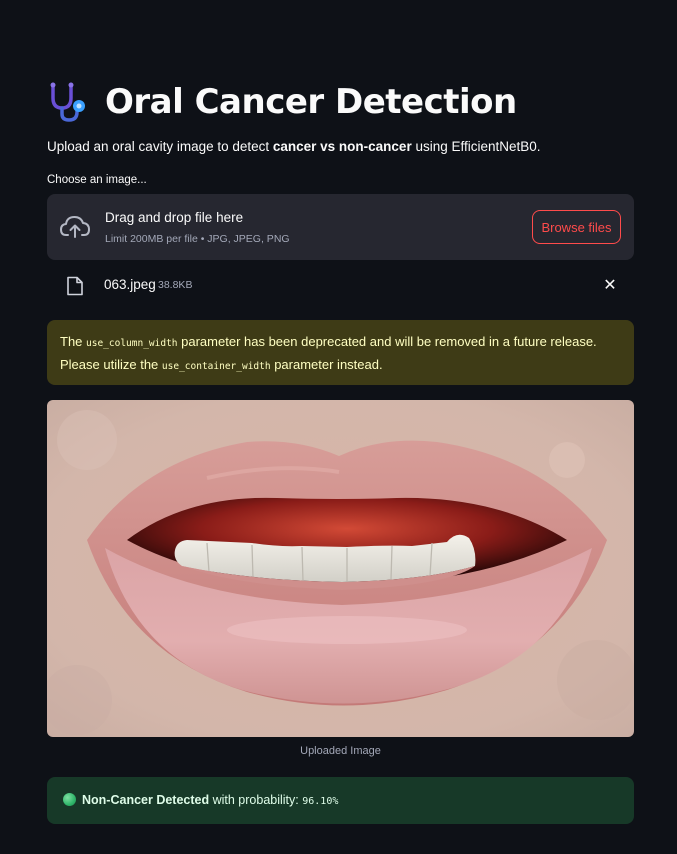  What do you see at coordinates (132, 343) in the screenshot?
I see `warning-code-1: use_column_width` at bounding box center [132, 343].